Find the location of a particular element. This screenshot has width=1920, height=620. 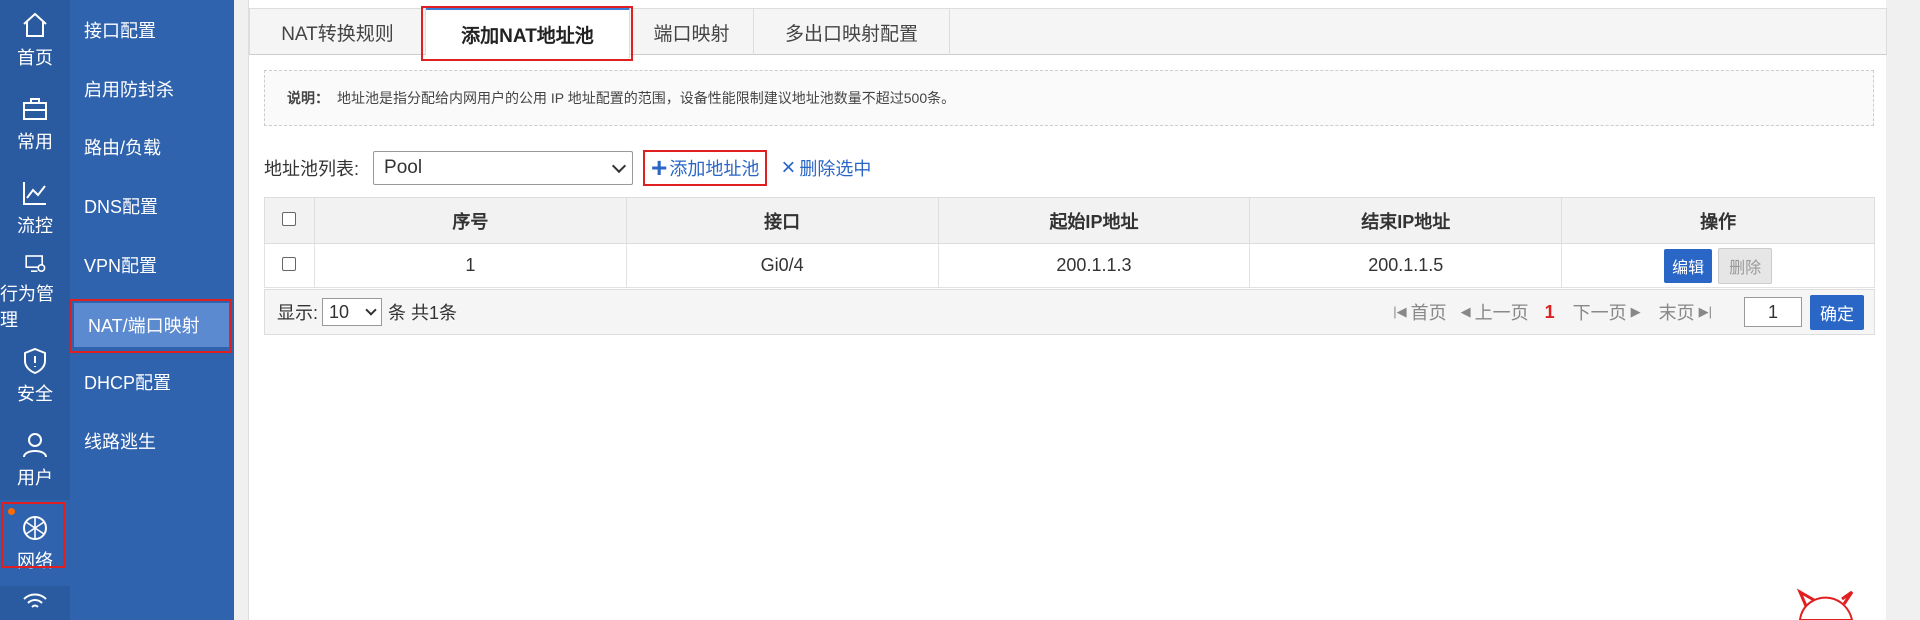

header-start-ip: 起始IP地址 is located at coordinates (1094, 220).